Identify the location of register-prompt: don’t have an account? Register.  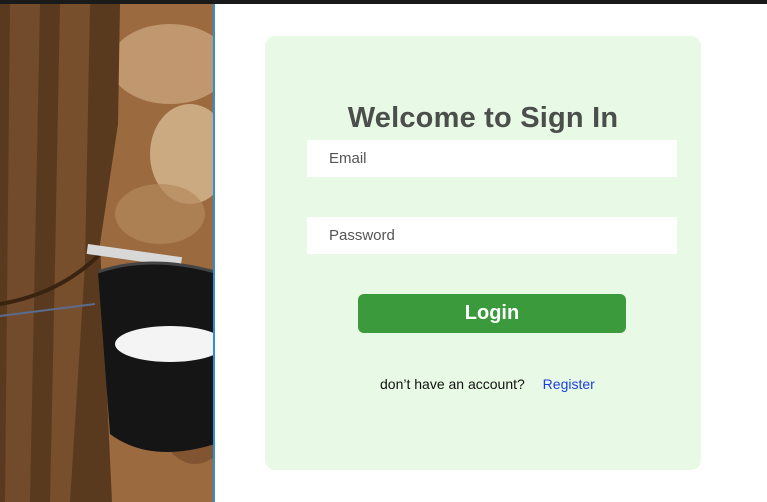
(487, 384).